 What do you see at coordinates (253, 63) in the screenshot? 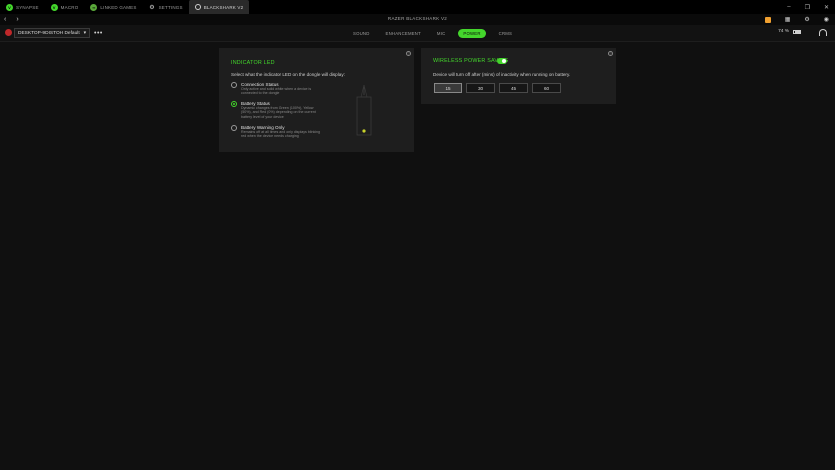
I see `panel-heading: INDICATOR LED` at bounding box center [253, 63].